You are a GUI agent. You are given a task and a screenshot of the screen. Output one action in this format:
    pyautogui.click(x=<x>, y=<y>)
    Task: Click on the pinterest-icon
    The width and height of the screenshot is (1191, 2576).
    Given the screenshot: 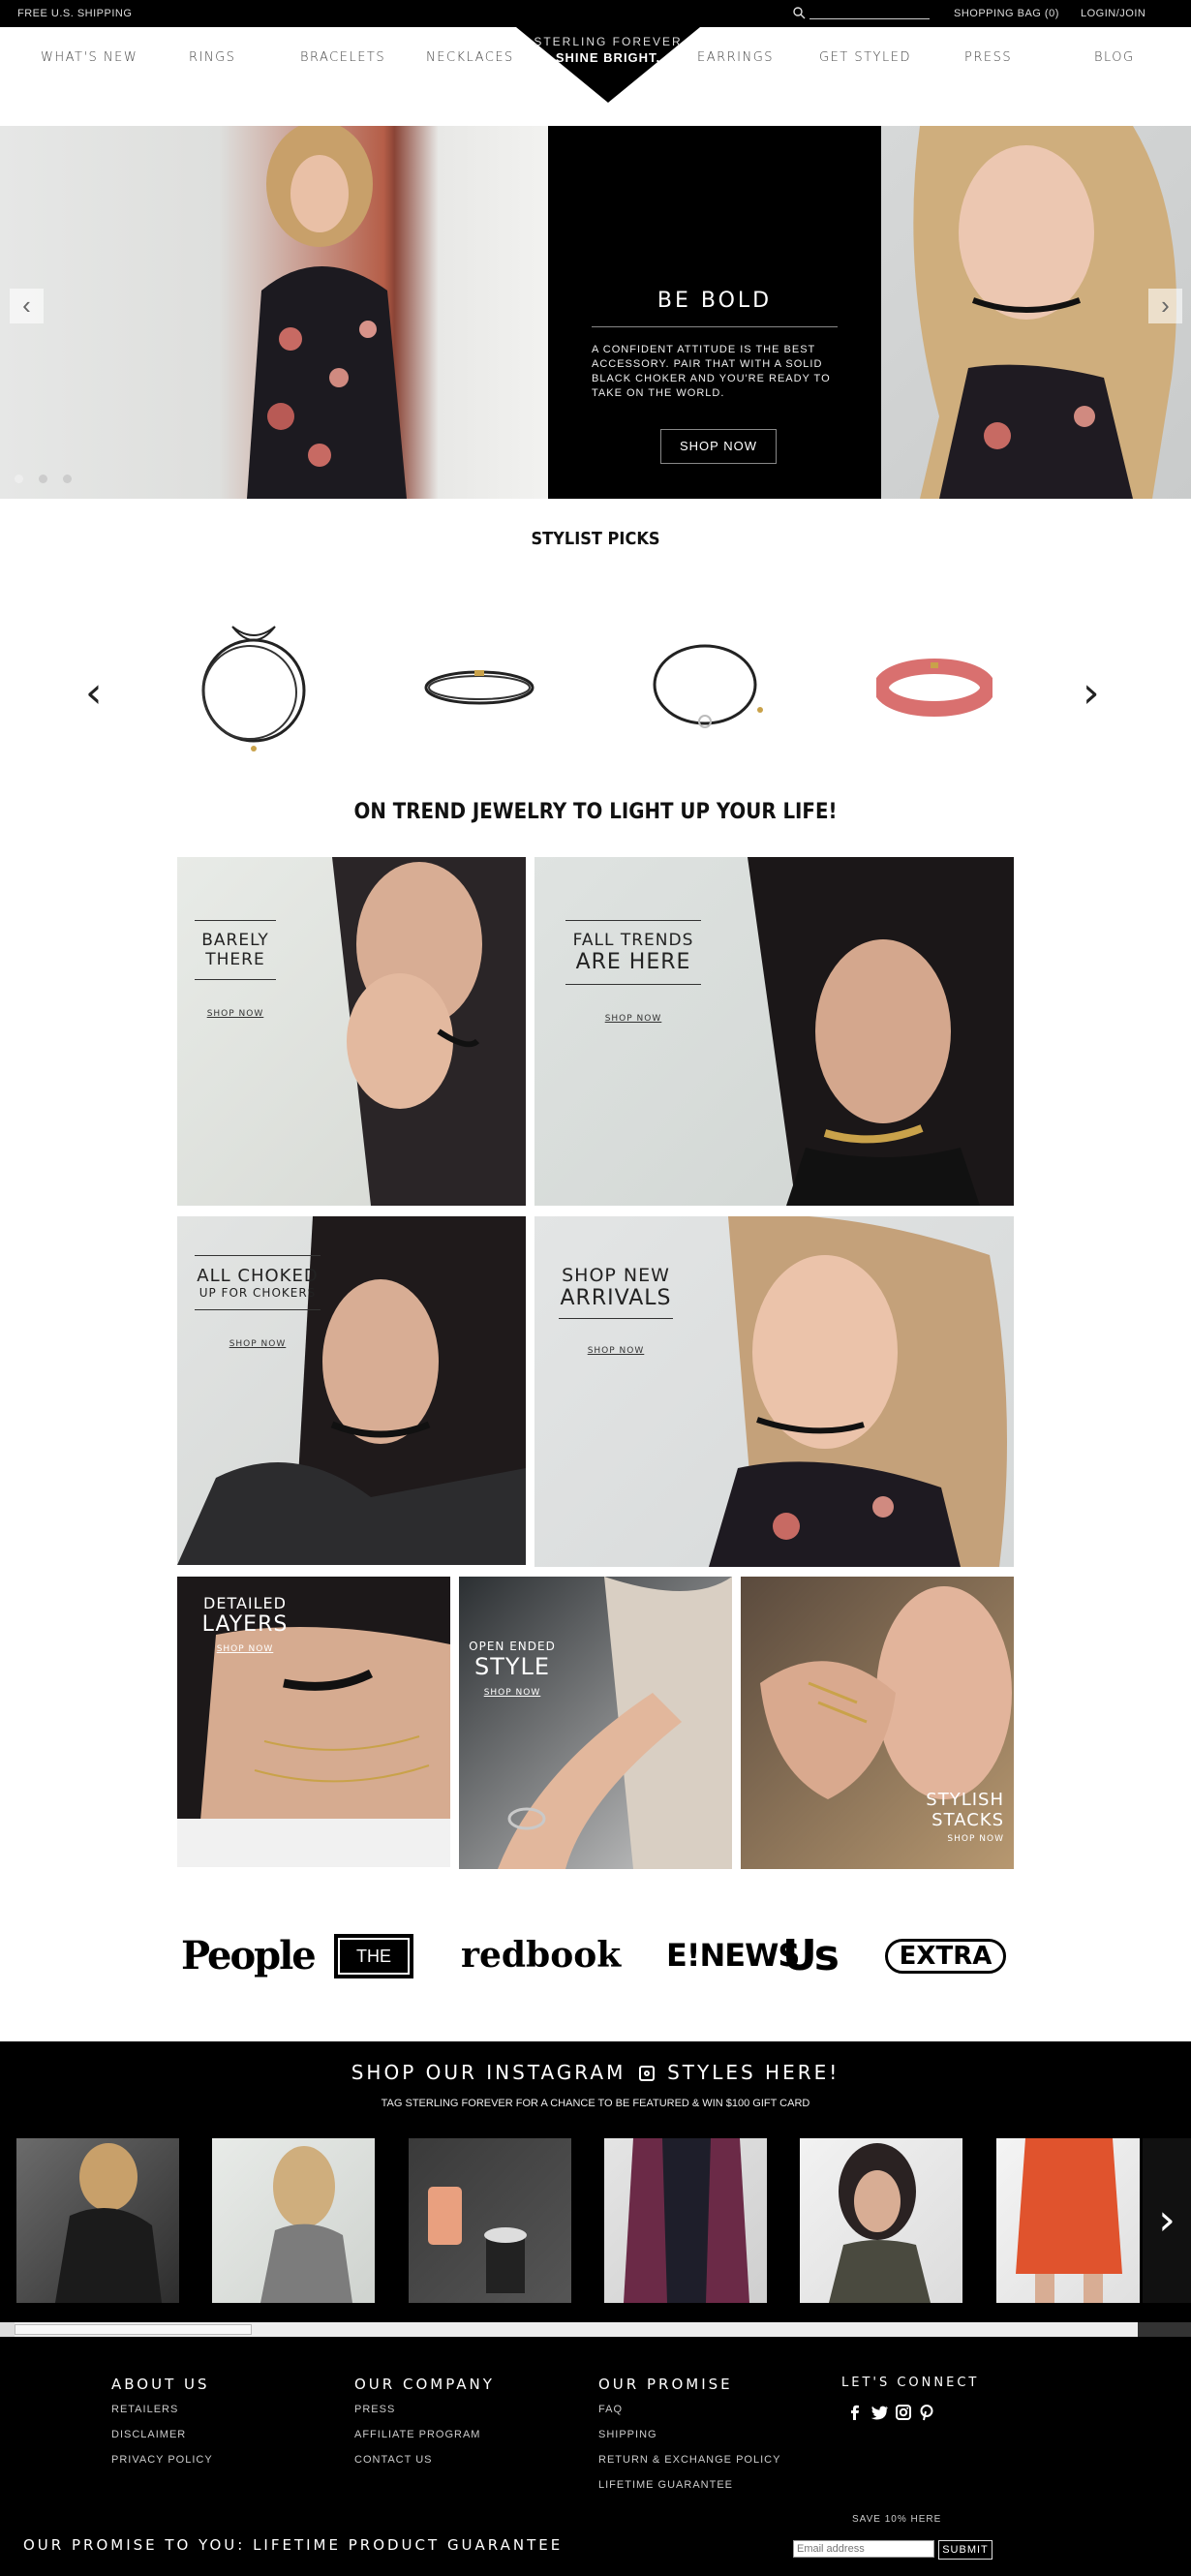 What is the action you would take?
    pyautogui.click(x=926, y=2415)
    